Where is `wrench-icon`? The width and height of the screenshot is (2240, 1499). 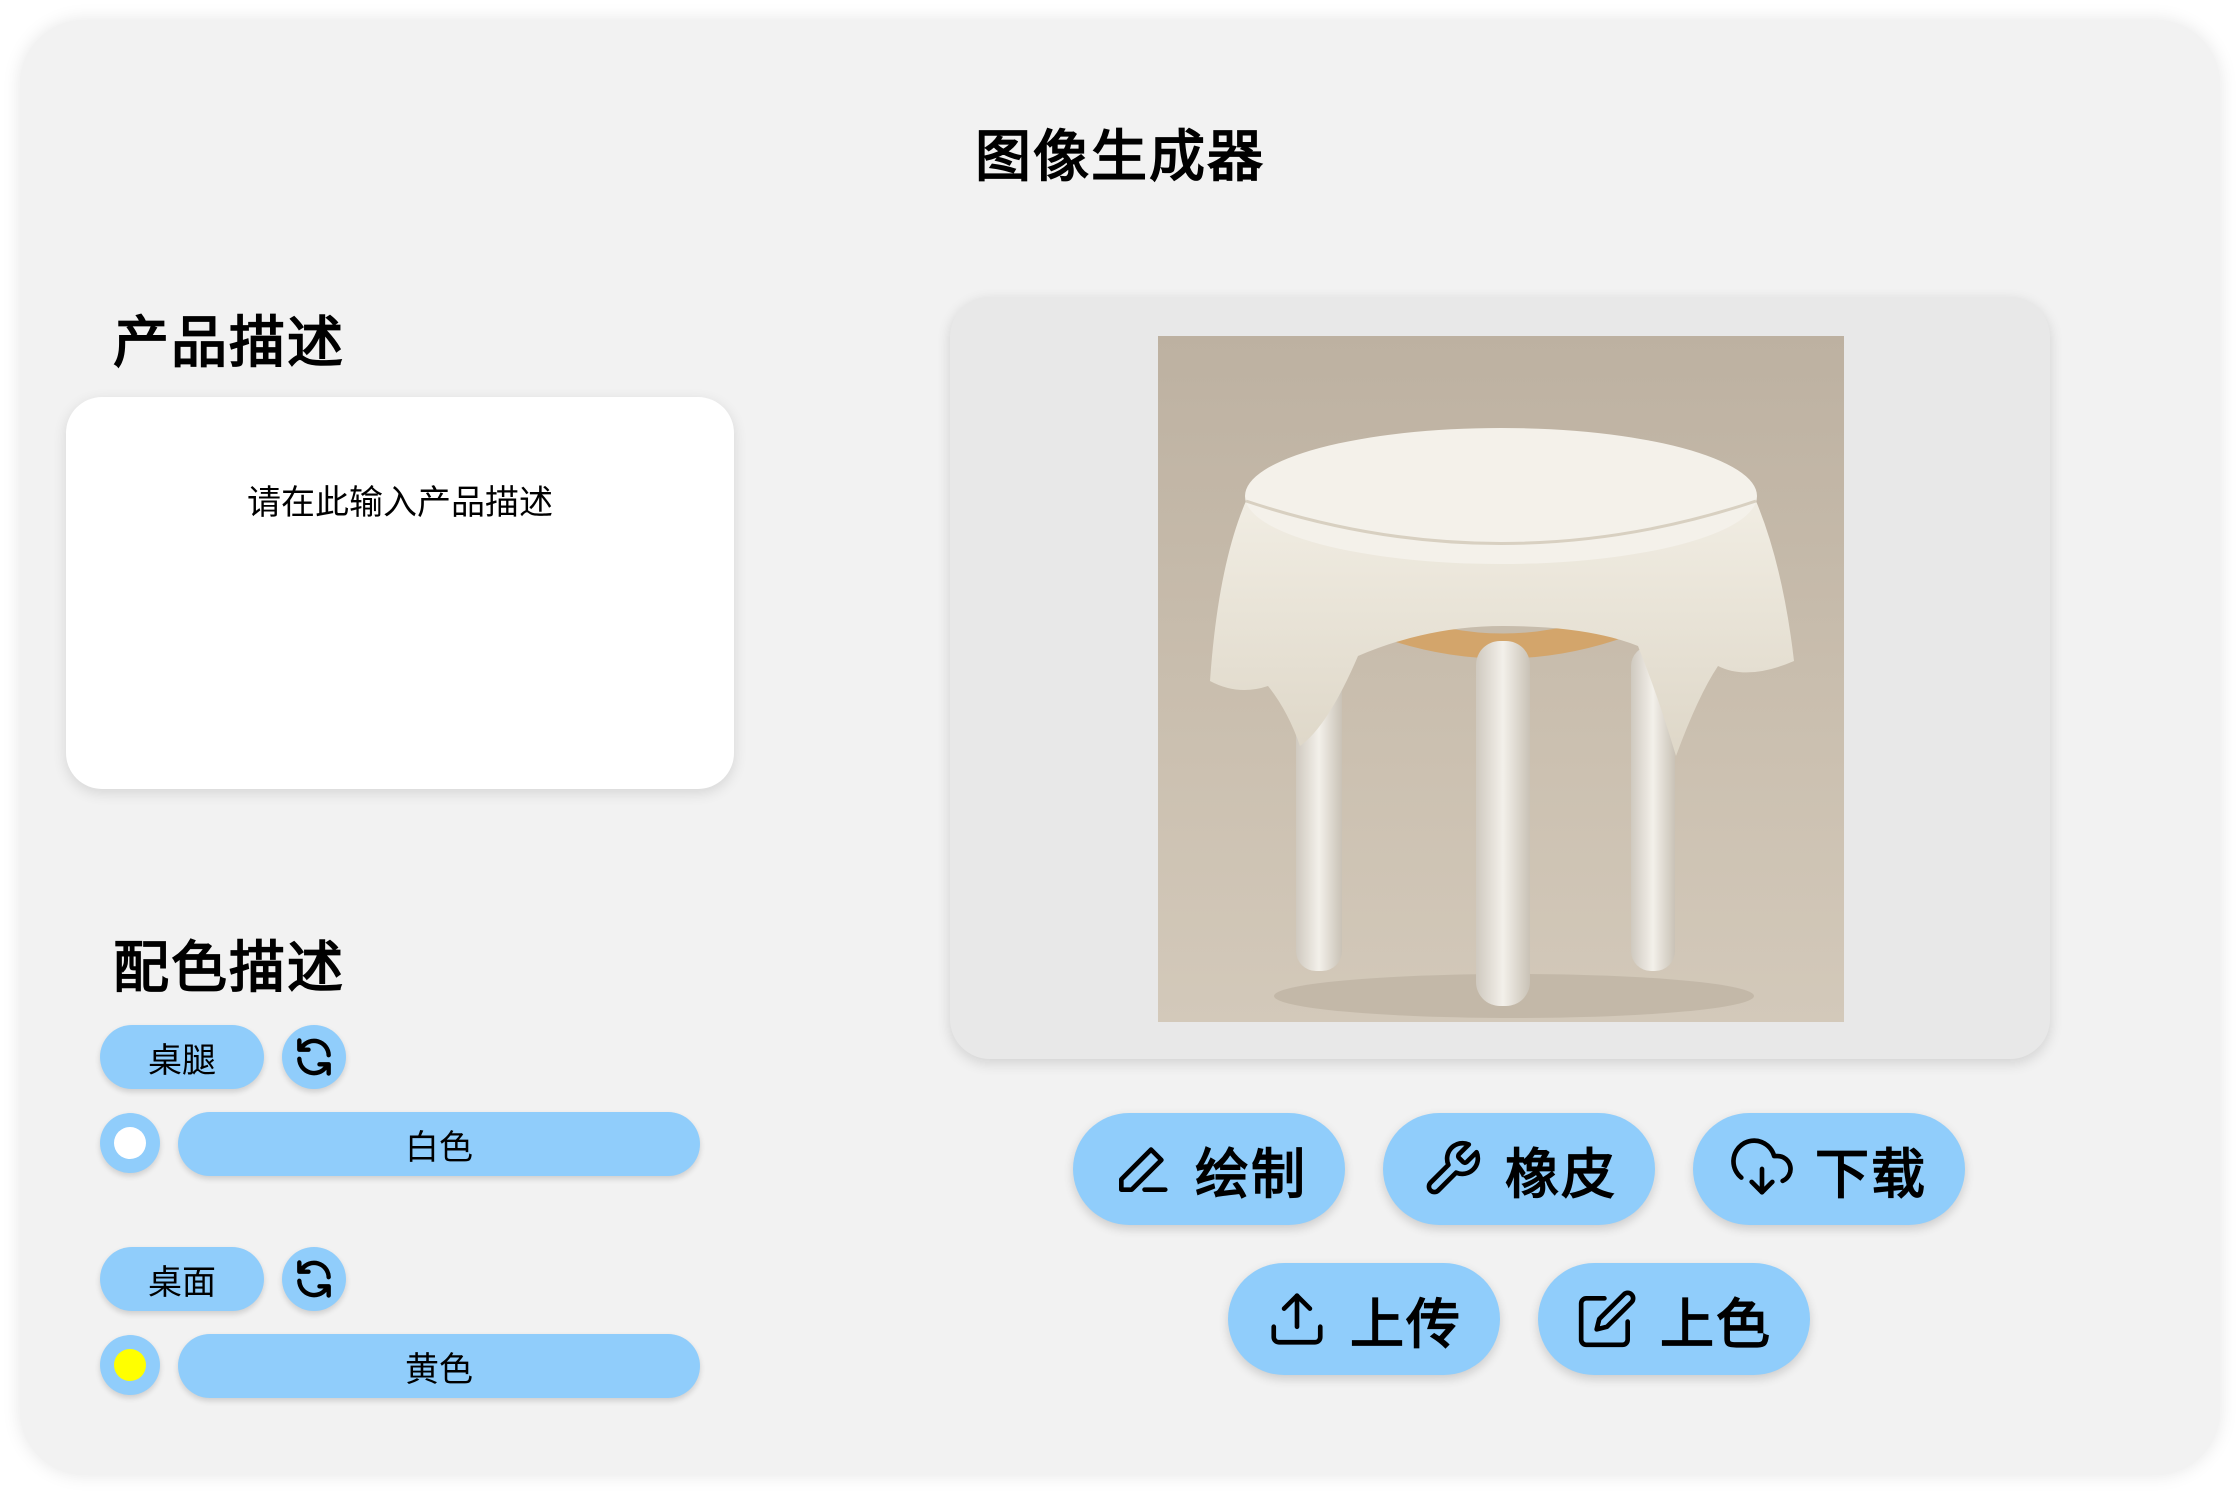
wrench-icon is located at coordinates (1453, 1167).